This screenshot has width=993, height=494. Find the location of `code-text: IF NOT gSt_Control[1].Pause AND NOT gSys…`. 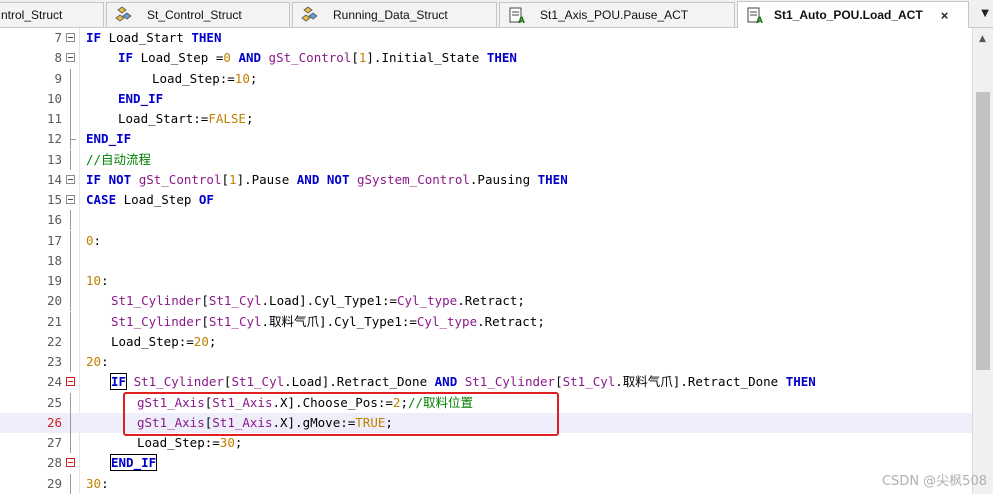

code-text: IF NOT gSt_Control[1].Pause AND NOT gSys… is located at coordinates (327, 180).